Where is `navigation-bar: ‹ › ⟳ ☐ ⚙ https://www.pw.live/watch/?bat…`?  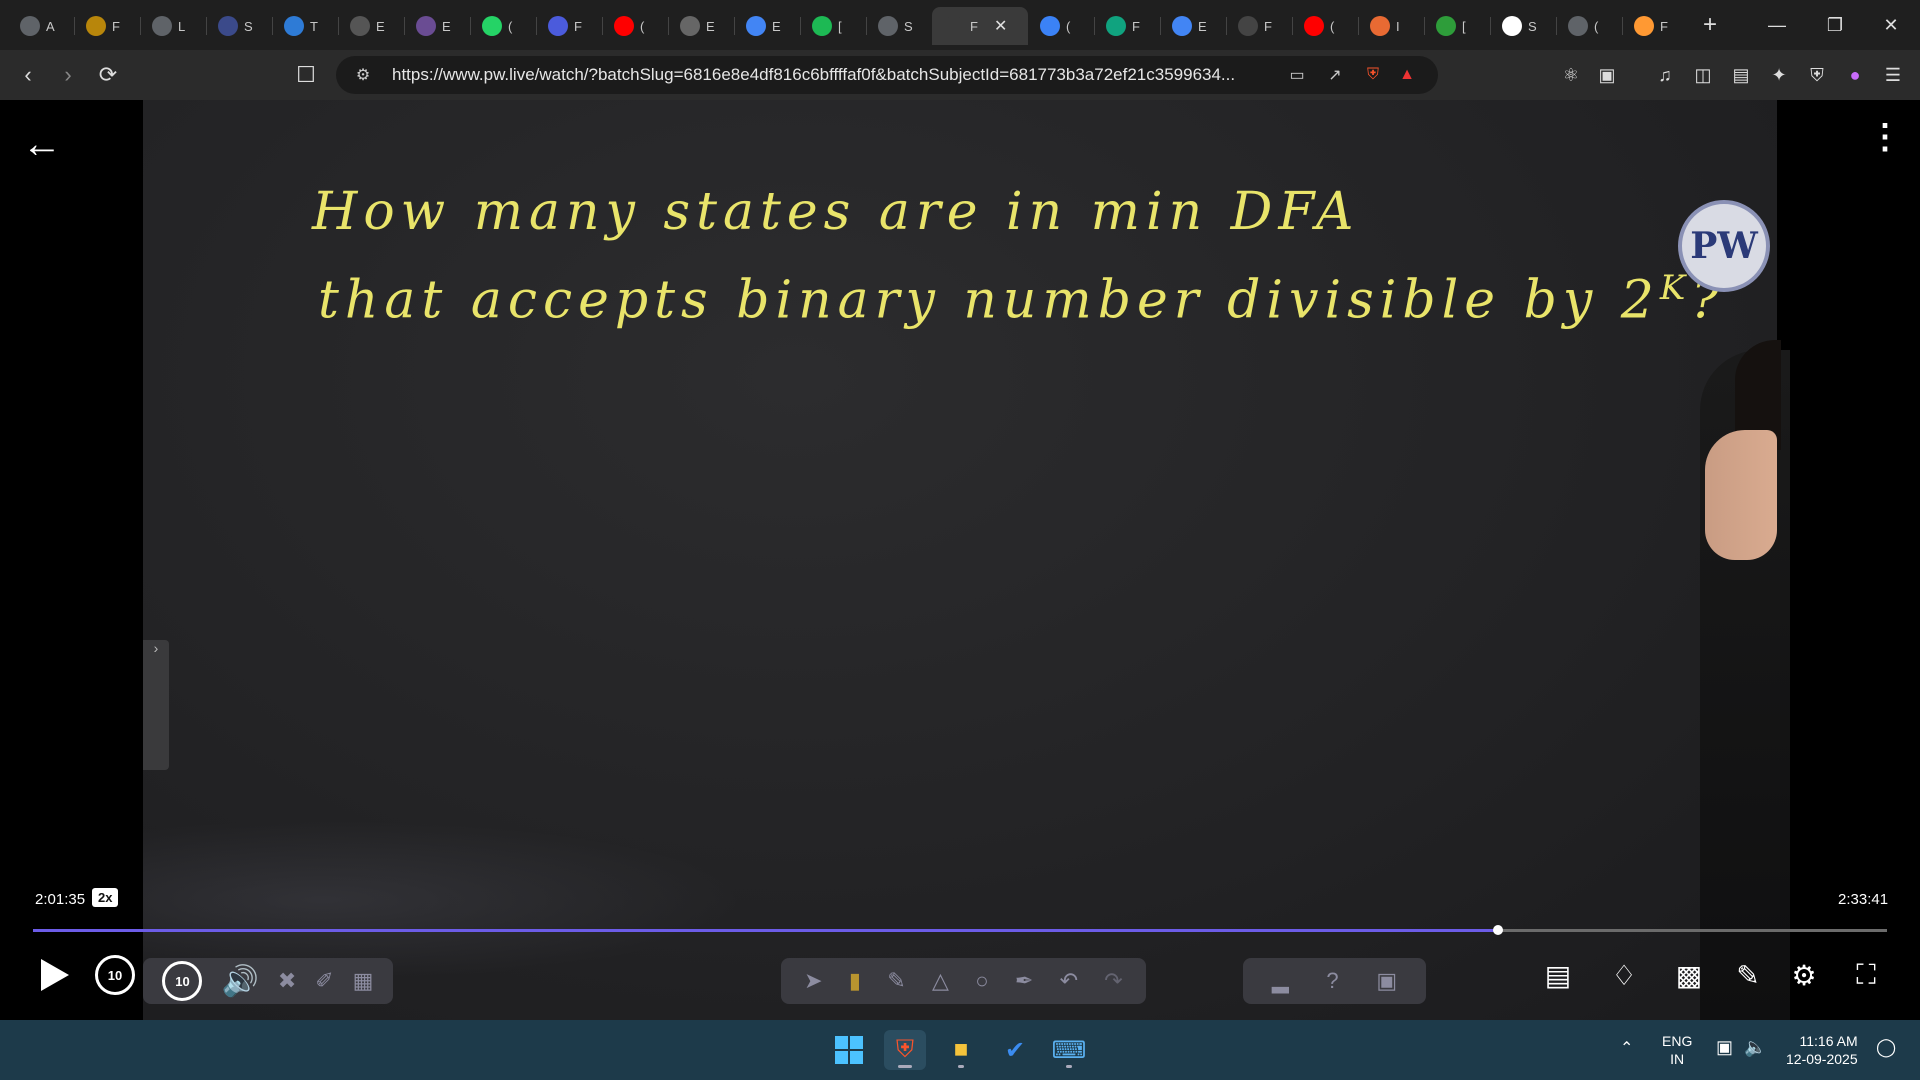
navigation-bar: ‹ › ⟳ ☐ ⚙ https://www.pw.live/watch/?bat… is located at coordinates (960, 75).